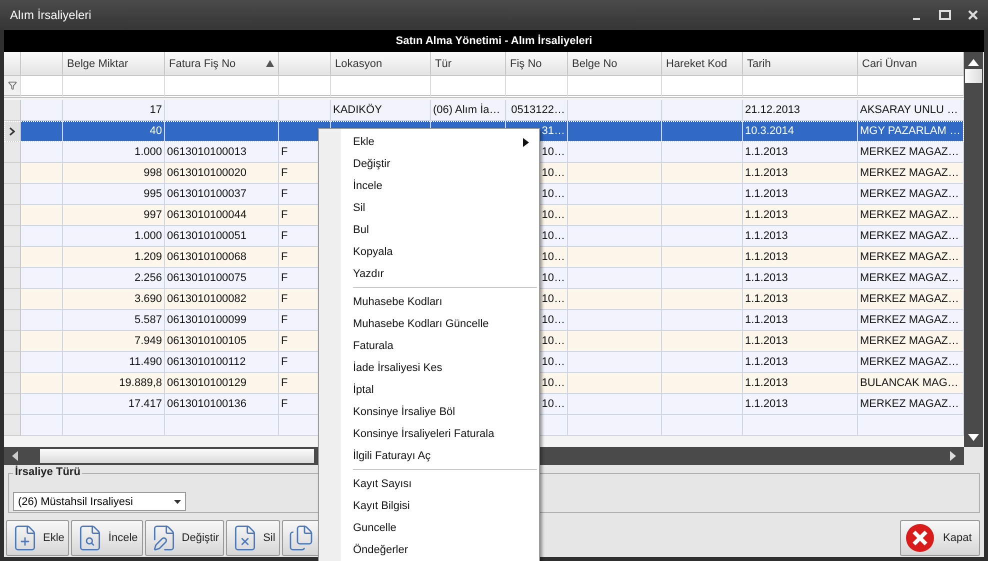 This screenshot has width=988, height=561. I want to click on table-cell: 0613010100037, so click(222, 194).